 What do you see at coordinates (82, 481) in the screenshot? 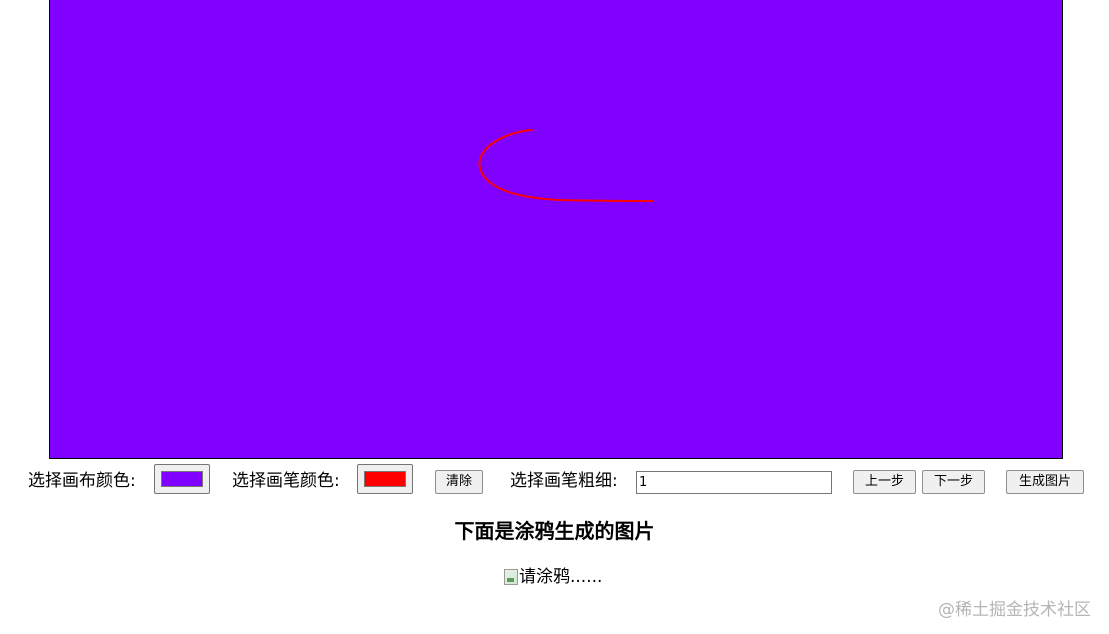
I see `canvas-color-label: 选择画布颜色:` at bounding box center [82, 481].